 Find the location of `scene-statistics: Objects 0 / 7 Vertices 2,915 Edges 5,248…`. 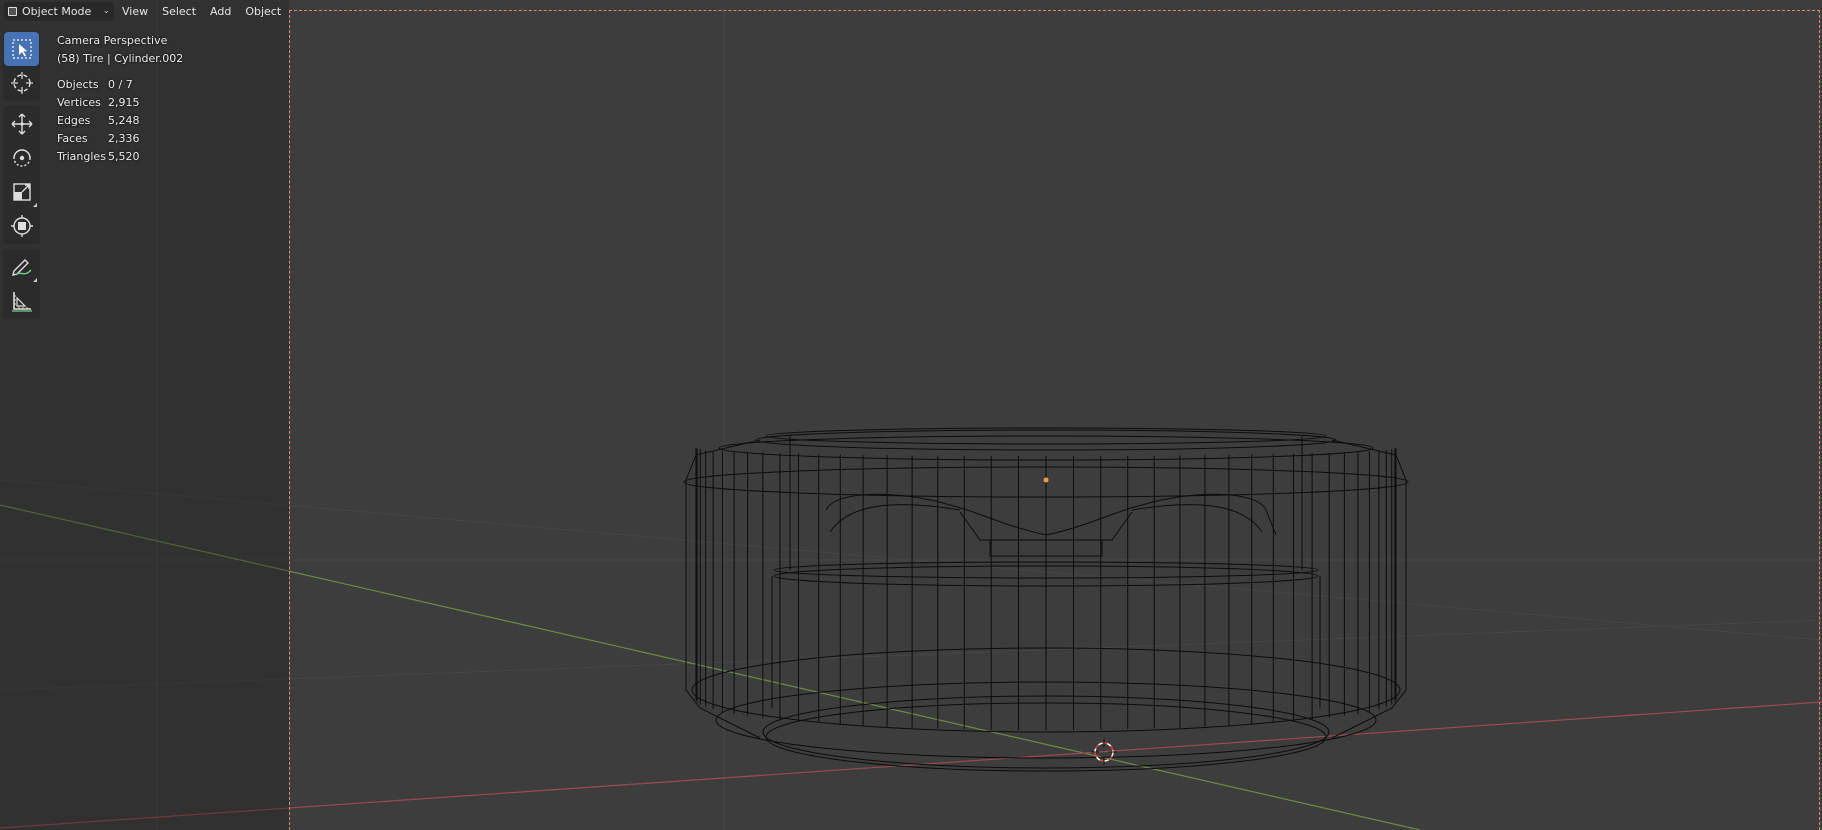

scene-statistics: Objects 0 / 7 Vertices 2,915 Edges 5,248… is located at coordinates (120, 121).